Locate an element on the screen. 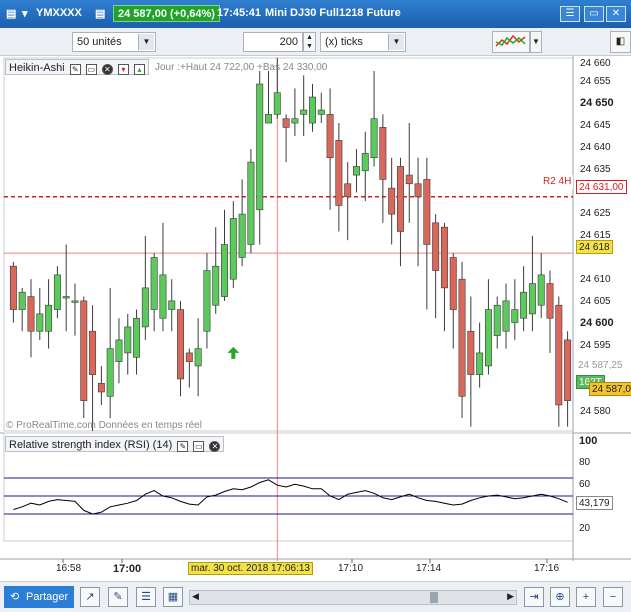 The image size is (631, 612). minimize-icon: ▭ is located at coordinates (594, 14).